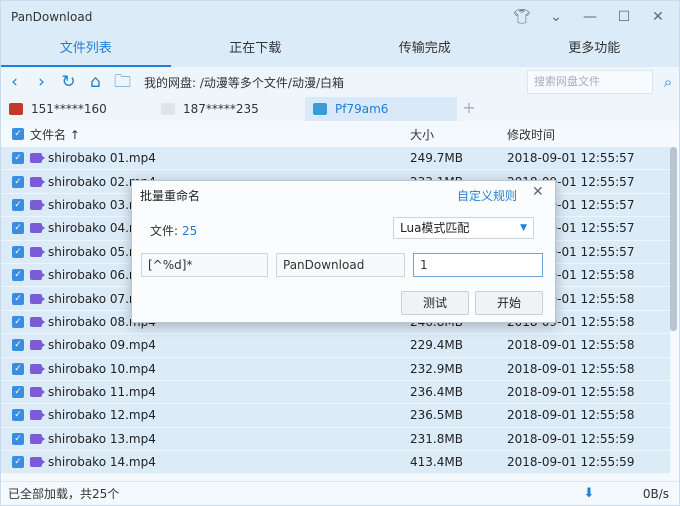 The height and width of the screenshot is (506, 680). I want to click on header-name: 文件名 ↑, so click(55, 134).